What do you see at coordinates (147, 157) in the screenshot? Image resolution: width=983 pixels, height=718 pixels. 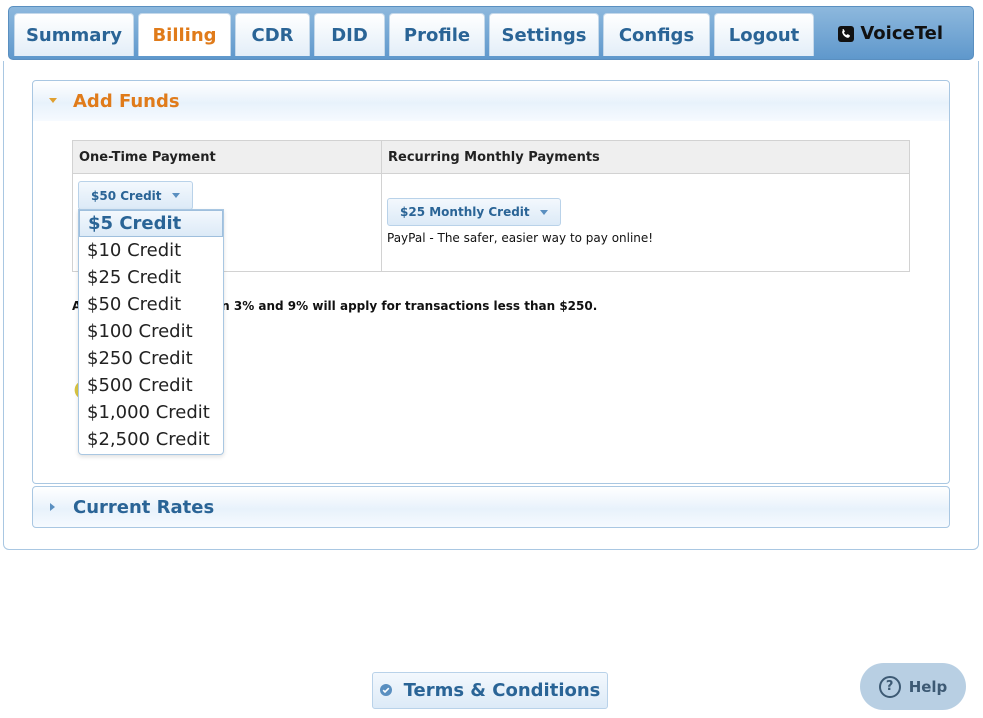 I see `column-header-one-time: One-Time Payment` at bounding box center [147, 157].